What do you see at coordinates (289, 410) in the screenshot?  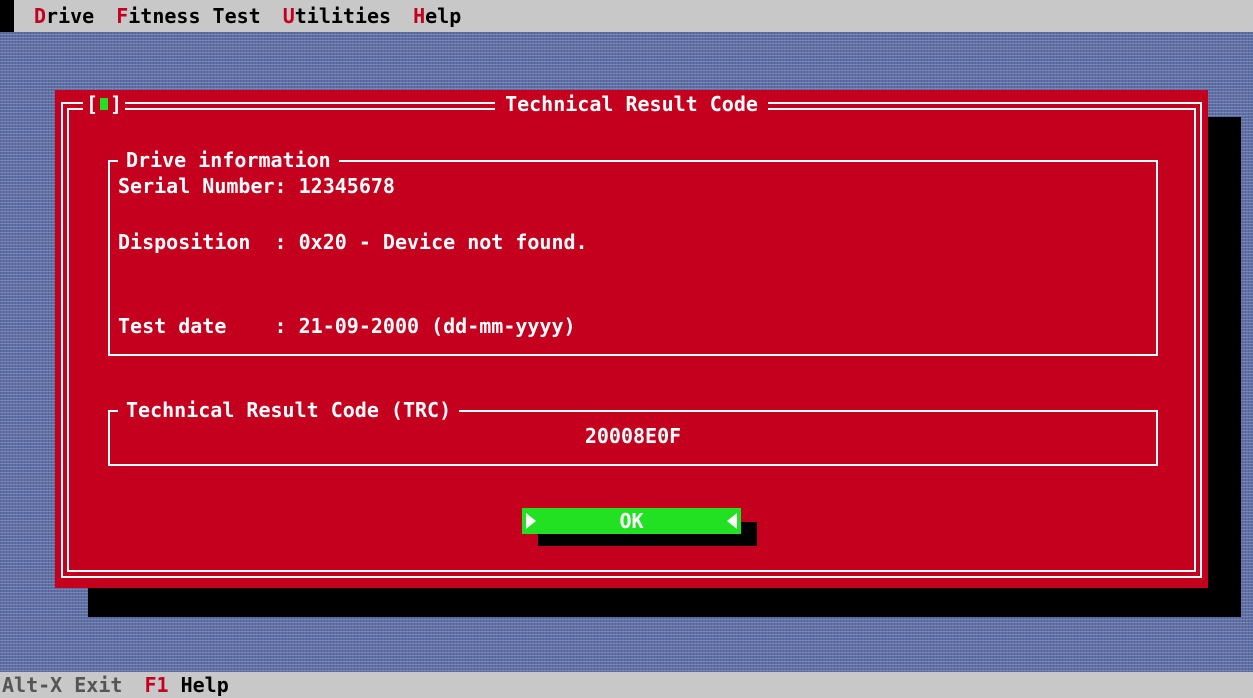 I see `trc-label: Technical Result Code (TRC)` at bounding box center [289, 410].